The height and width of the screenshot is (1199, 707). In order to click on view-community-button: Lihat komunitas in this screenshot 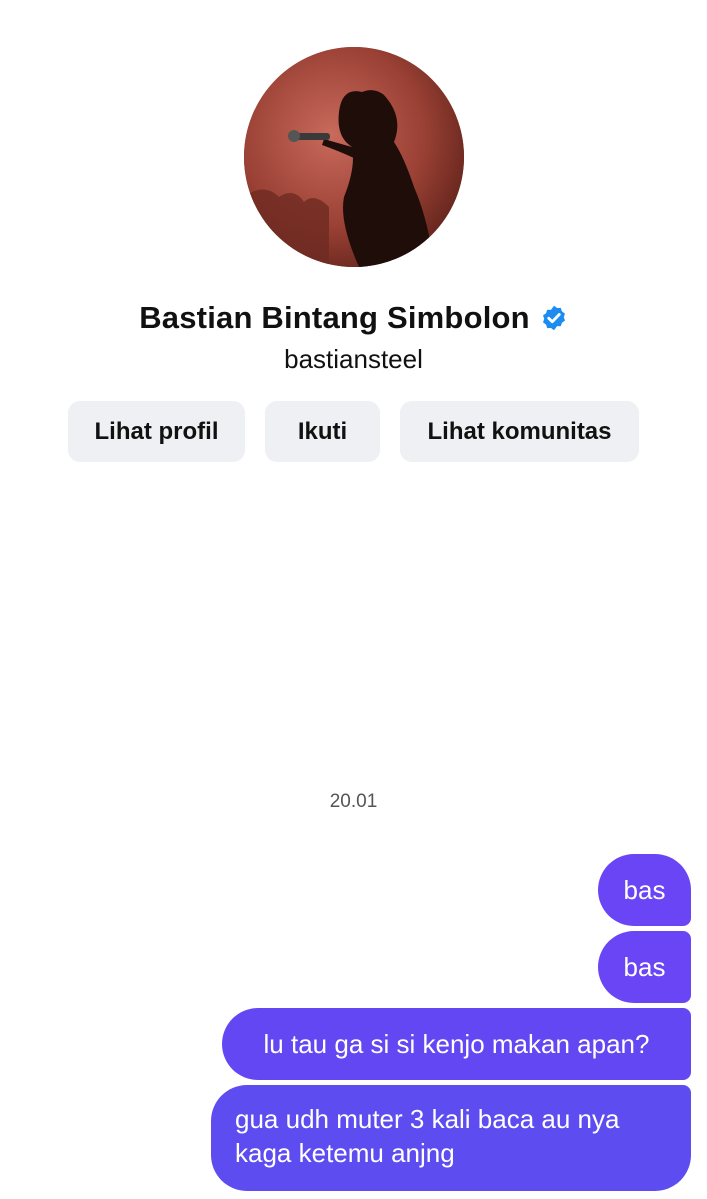, I will do `click(519, 431)`.